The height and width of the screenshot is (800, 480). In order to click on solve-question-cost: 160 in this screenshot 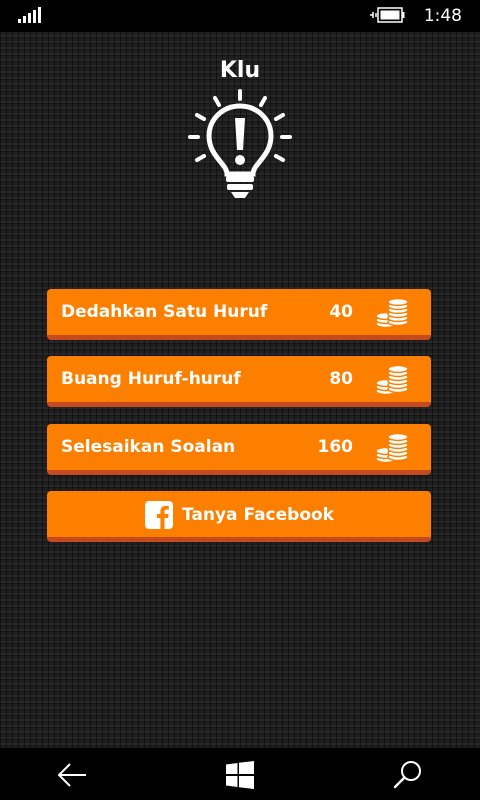, I will do `click(335, 447)`.